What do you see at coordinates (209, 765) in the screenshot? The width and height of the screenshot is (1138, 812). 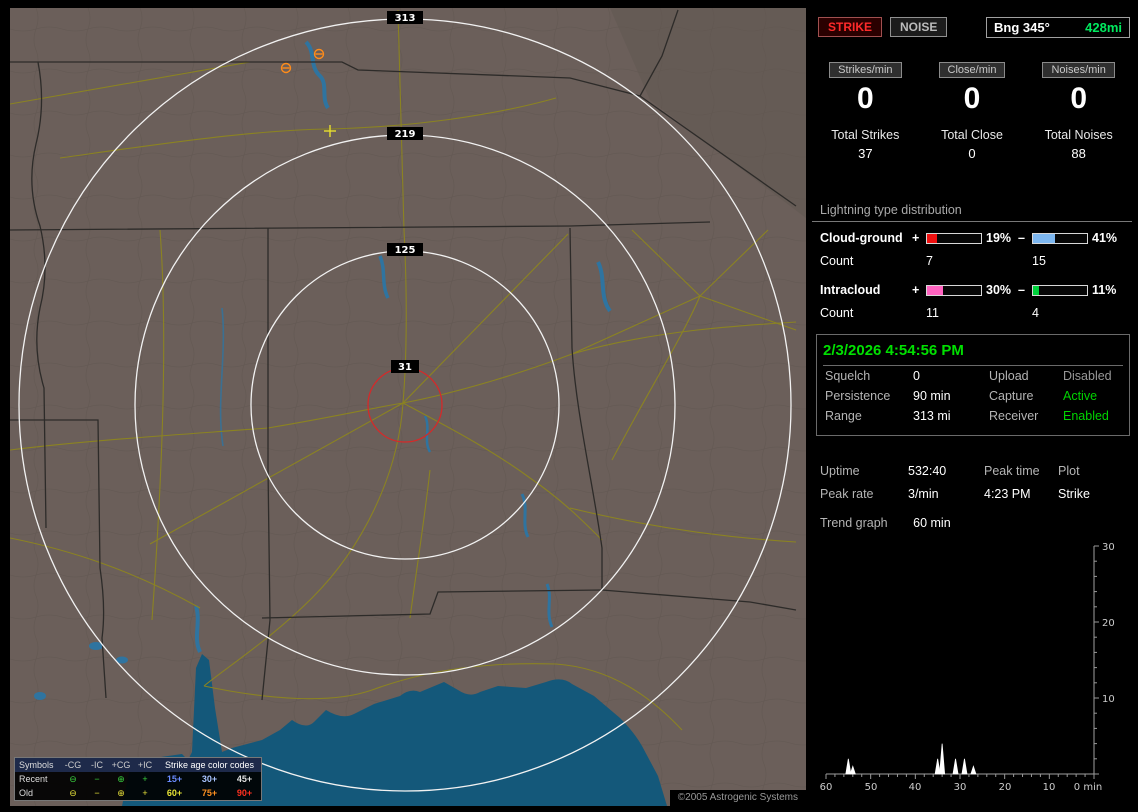 I see `legend-age-title: Strike age color codes` at bounding box center [209, 765].